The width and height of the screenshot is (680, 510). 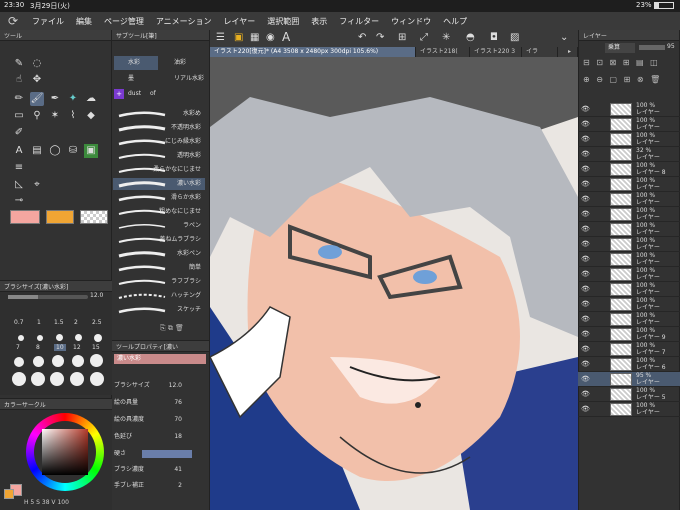 What do you see at coordinates (65, 452) in the screenshot?
I see `saturation-value-square` at bounding box center [65, 452].